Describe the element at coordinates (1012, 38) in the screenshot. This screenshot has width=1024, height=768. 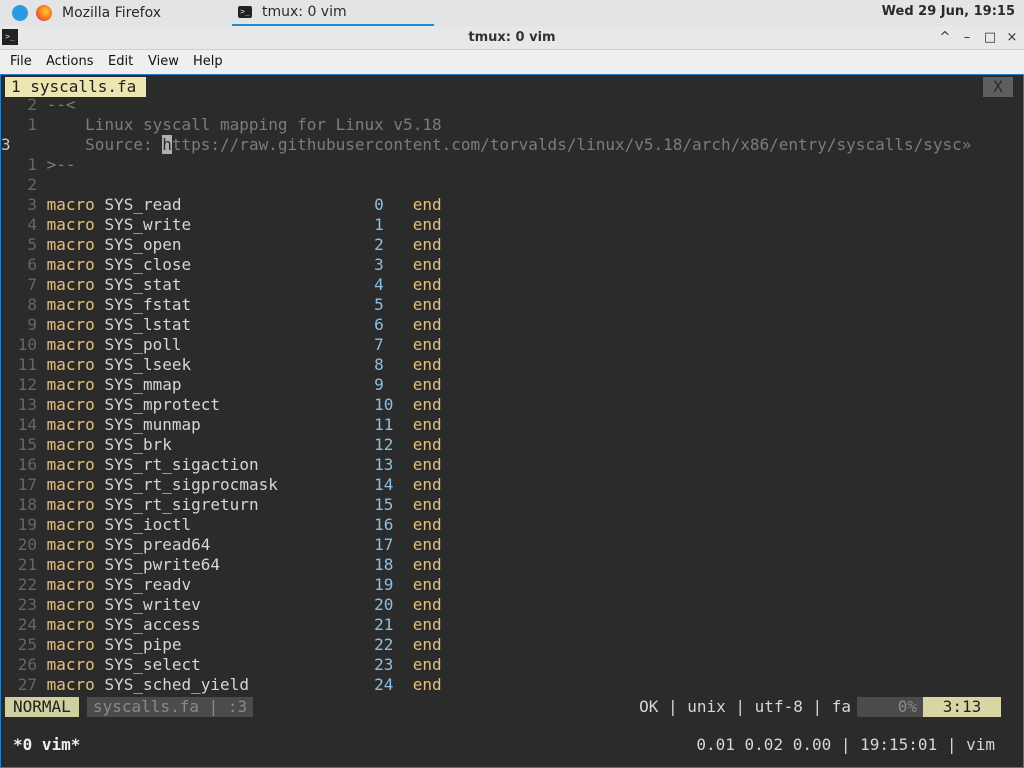
I see `close-button: ×` at that location.